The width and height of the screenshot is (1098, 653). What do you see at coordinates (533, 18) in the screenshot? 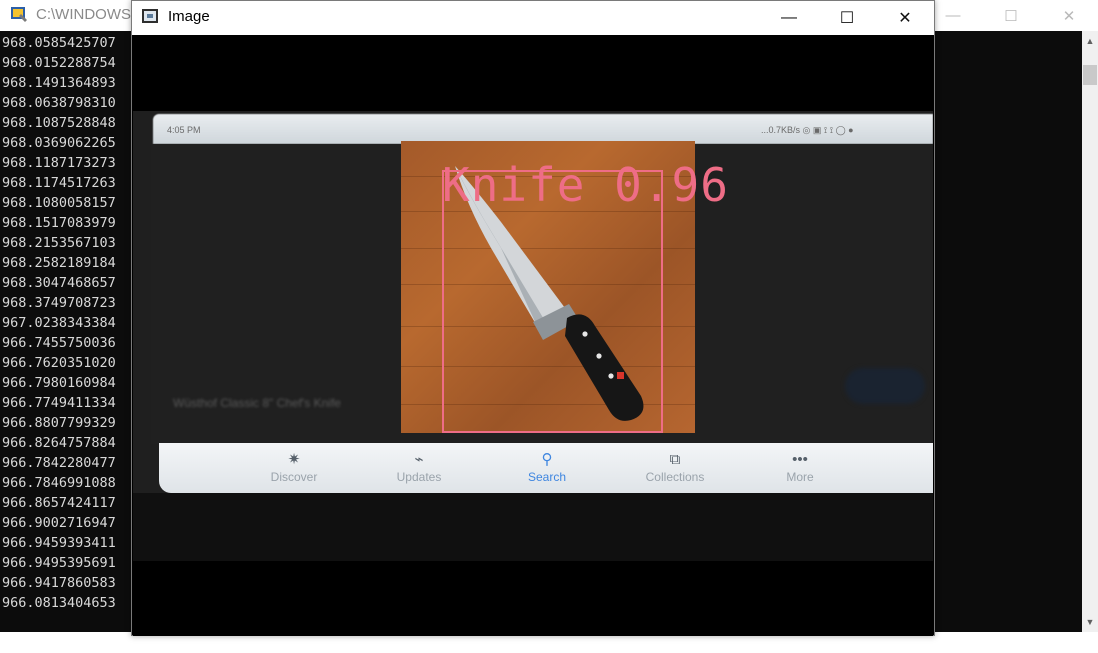
I see `image-window-titlebar: Image — ☐ ✕` at bounding box center [533, 18].